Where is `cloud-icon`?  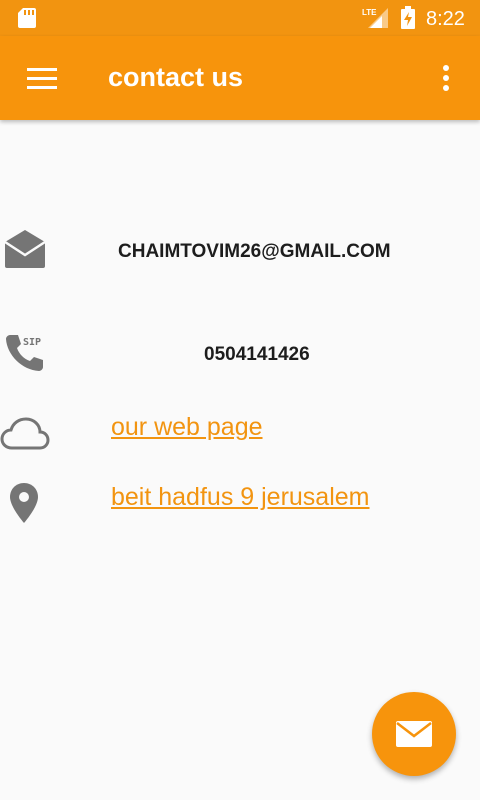 cloud-icon is located at coordinates (25, 433).